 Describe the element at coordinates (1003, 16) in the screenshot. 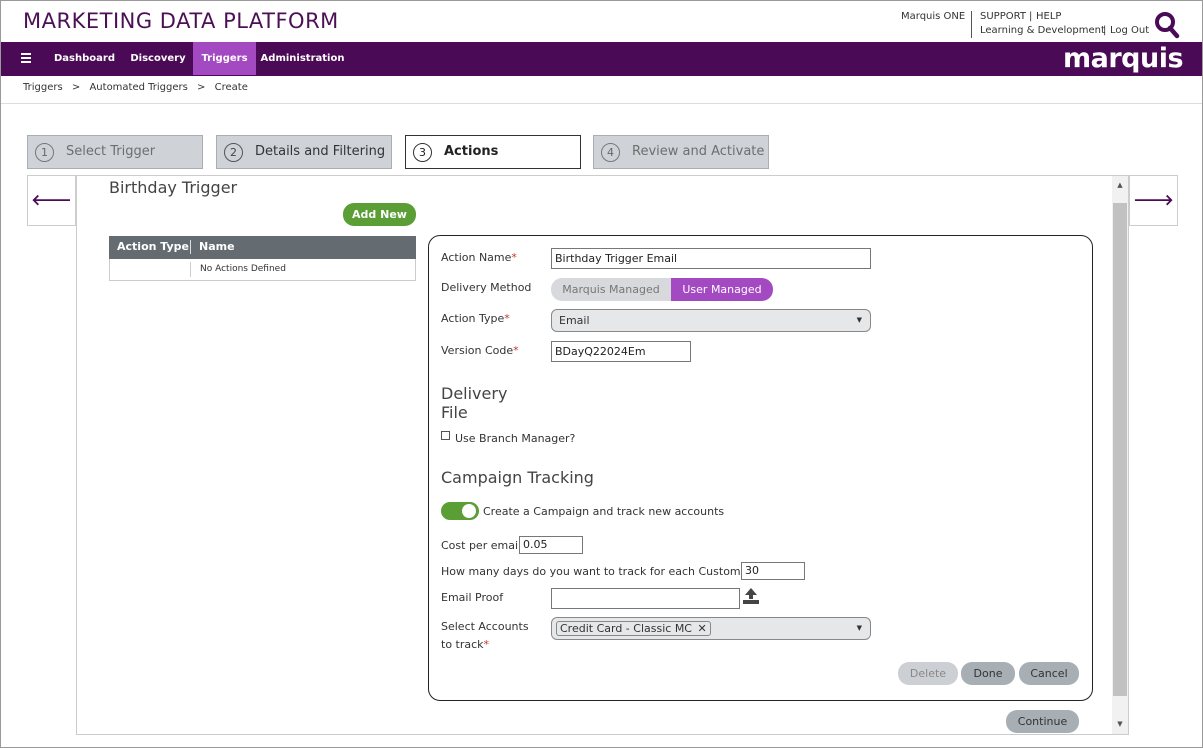

I see `support-link: SUPPORT` at that location.